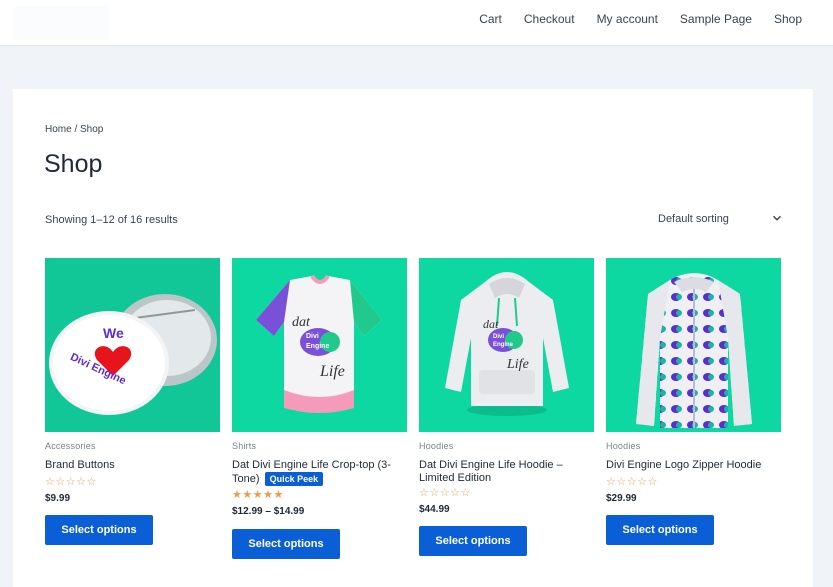  What do you see at coordinates (74, 129) in the screenshot?
I see `breadcrumb: Home / Shop` at bounding box center [74, 129].